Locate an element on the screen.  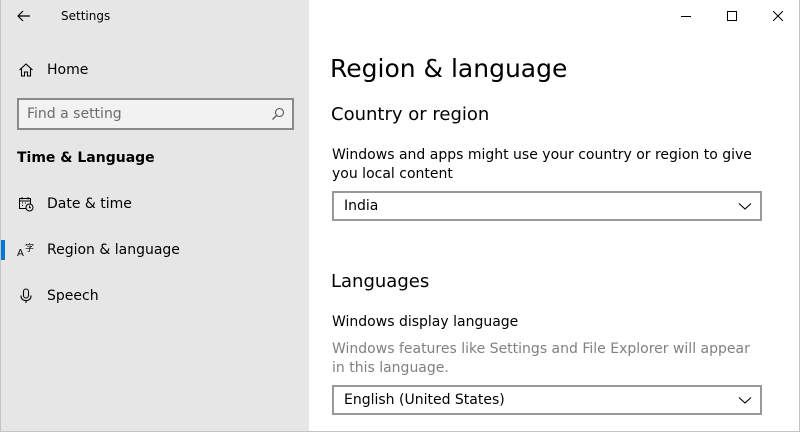
page-title: Region & language is located at coordinates (449, 68).